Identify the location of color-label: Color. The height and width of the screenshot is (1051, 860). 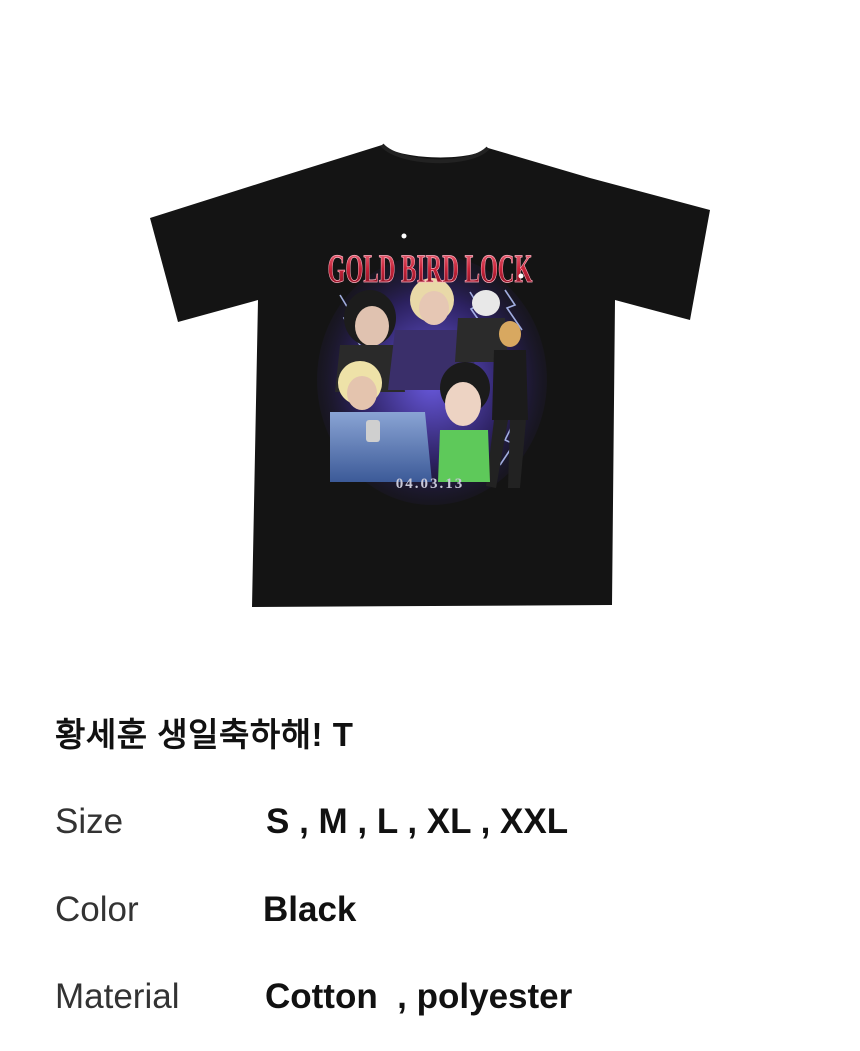
(97, 909).